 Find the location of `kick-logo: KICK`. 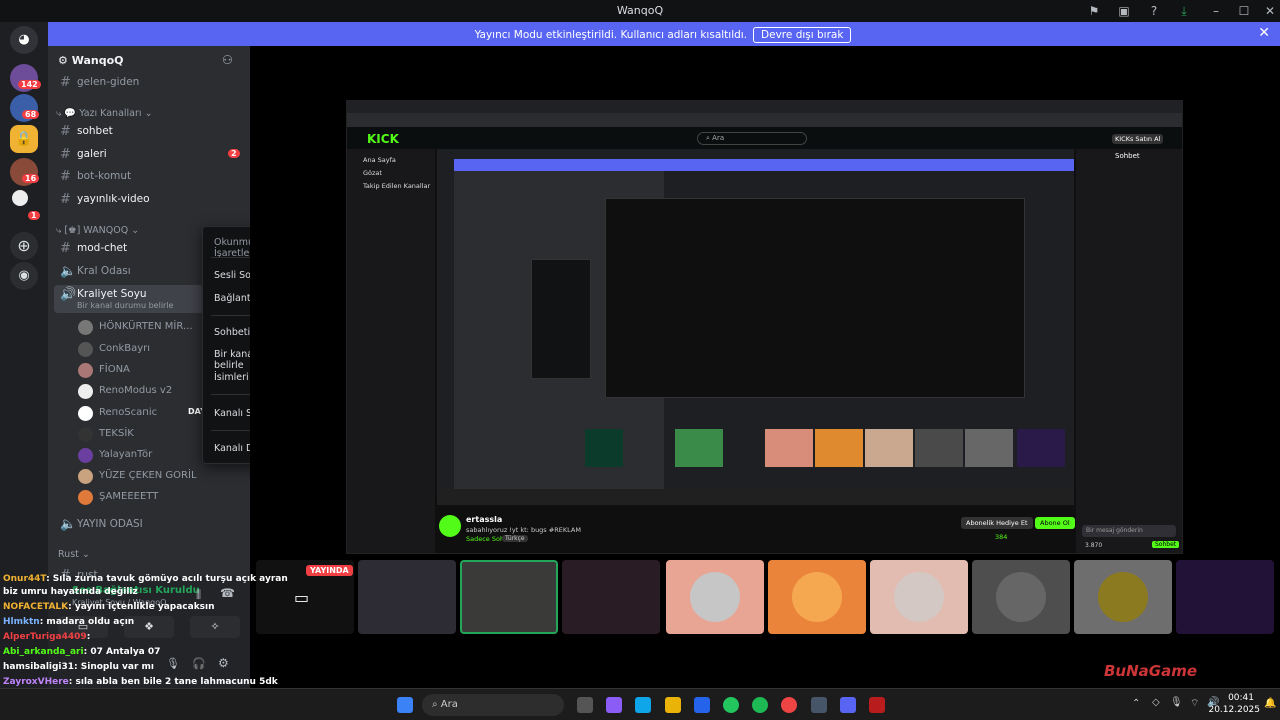

kick-logo: KICK is located at coordinates (383, 139).